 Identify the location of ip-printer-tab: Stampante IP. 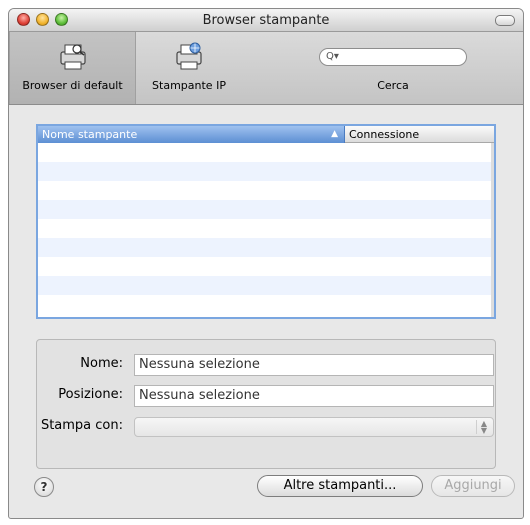
(189, 68).